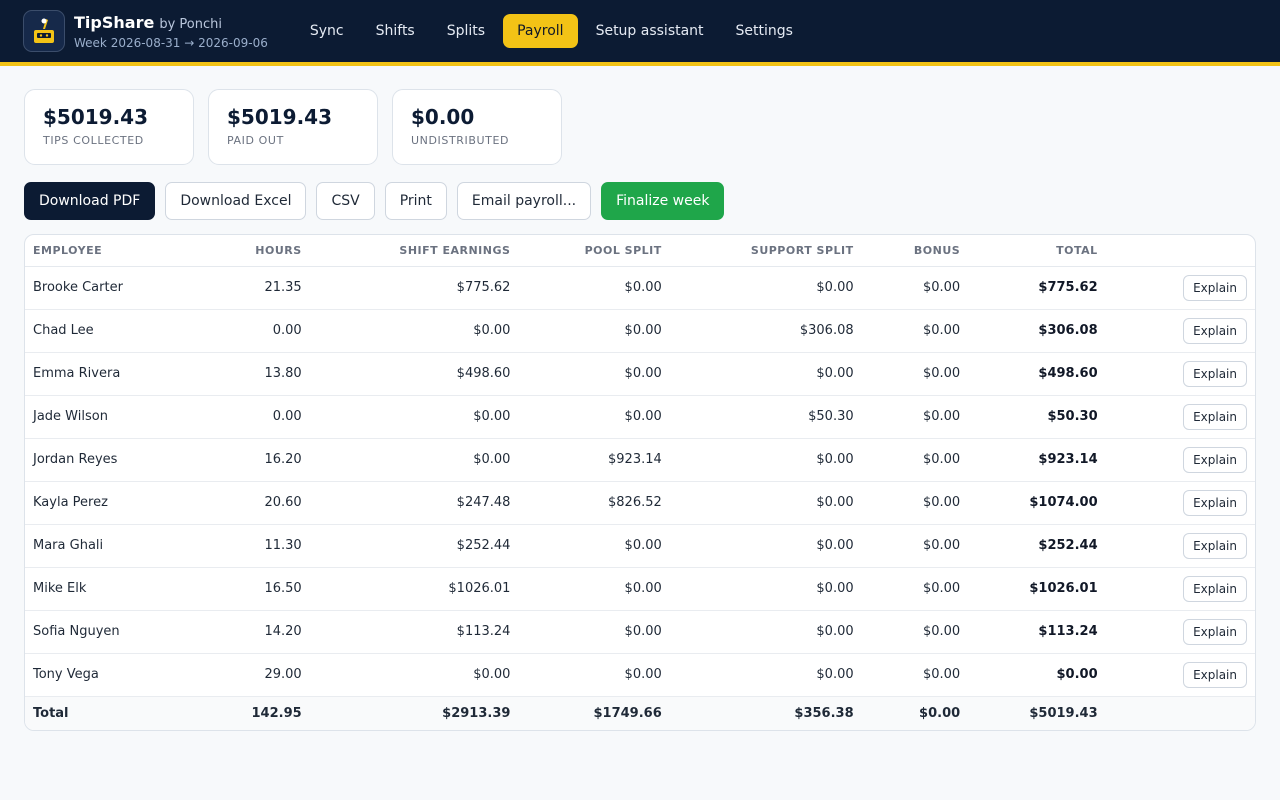 The width and height of the screenshot is (1280, 800). Describe the element at coordinates (414, 503) in the screenshot. I see `cell-shift-earnings: $247.48` at that location.